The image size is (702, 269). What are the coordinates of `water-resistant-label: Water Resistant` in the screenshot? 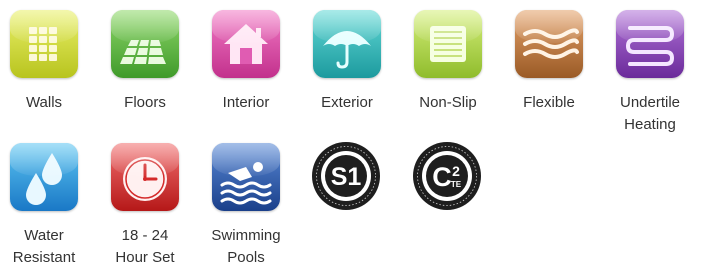 It's located at (44, 246).